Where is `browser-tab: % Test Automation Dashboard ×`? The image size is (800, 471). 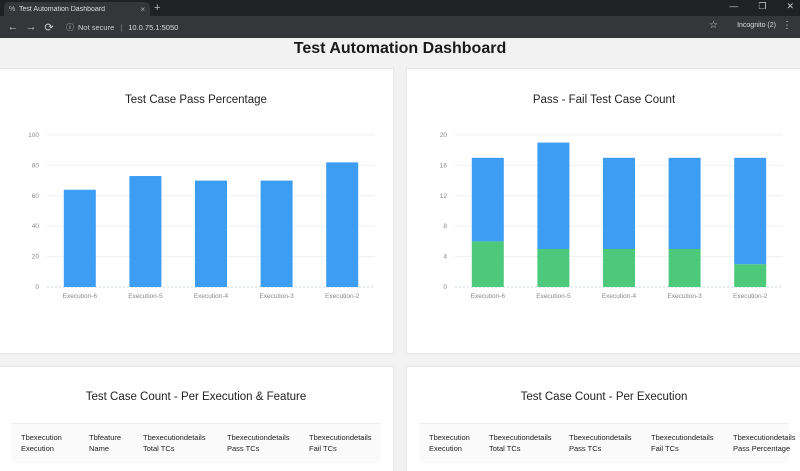 browser-tab: % Test Automation Dashboard × is located at coordinates (77, 9).